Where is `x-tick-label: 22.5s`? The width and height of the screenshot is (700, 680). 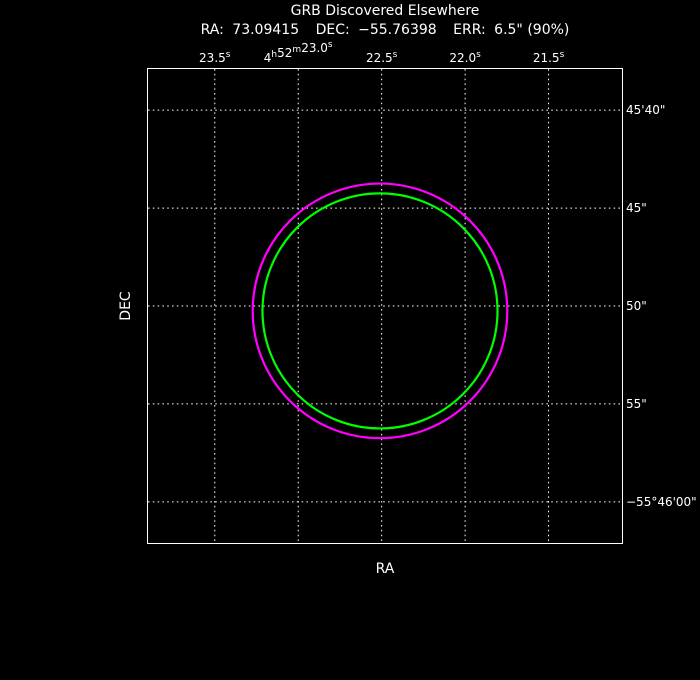 x-tick-label: 22.5s is located at coordinates (382, 57).